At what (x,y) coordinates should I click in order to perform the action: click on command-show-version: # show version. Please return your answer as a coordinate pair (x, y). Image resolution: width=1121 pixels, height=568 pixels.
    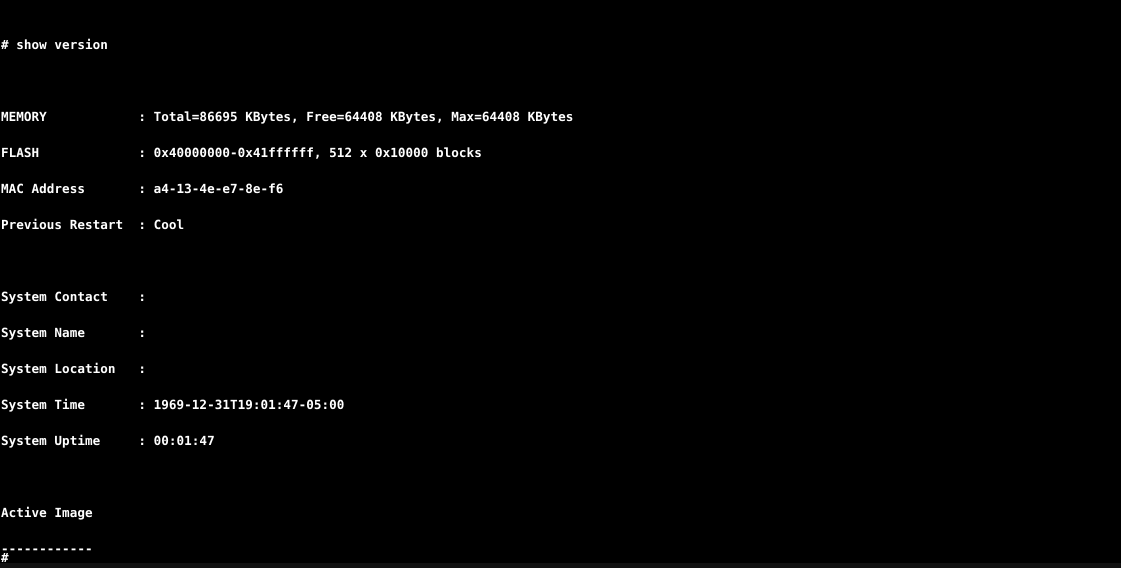
    Looking at the image, I should click on (54, 44).